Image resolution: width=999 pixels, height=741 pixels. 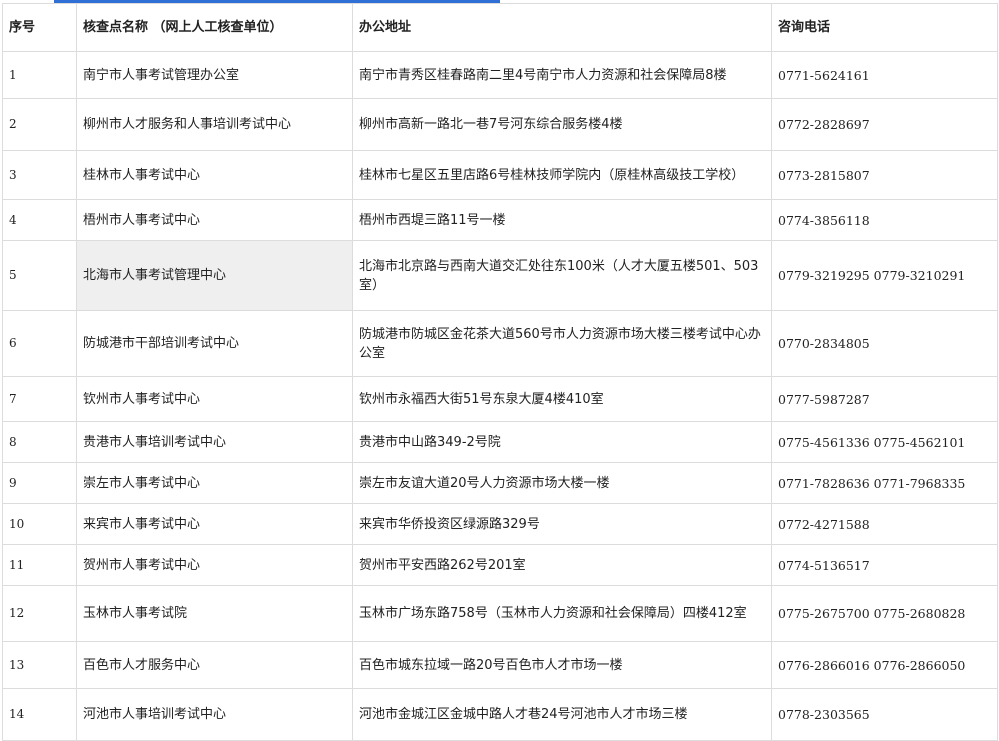 I want to click on row-phone: 0775-4561336 0775-4562101, so click(x=884, y=442).